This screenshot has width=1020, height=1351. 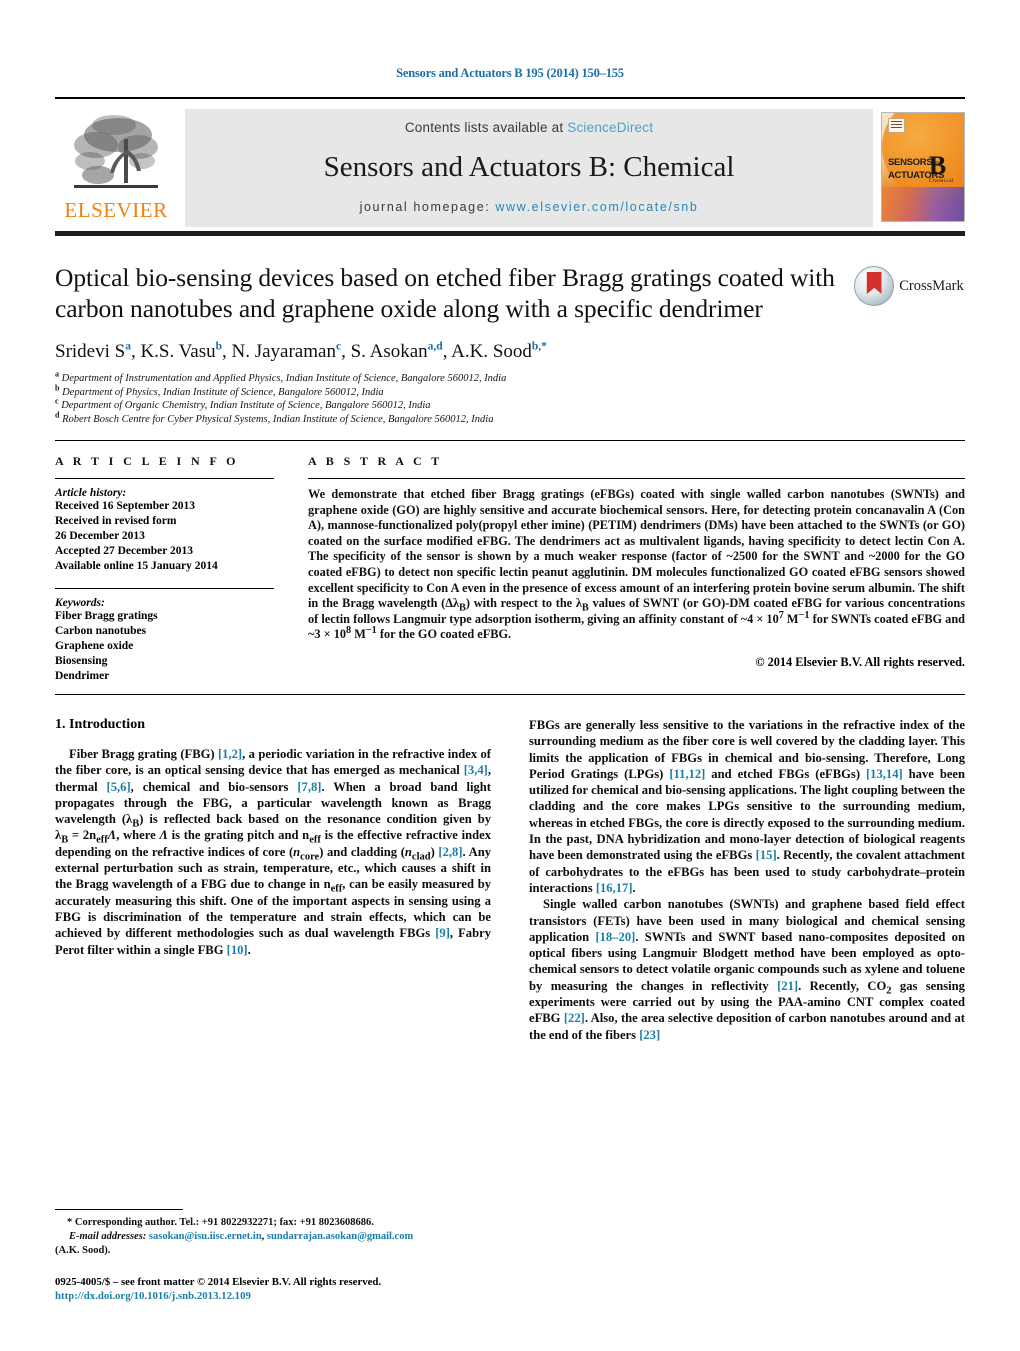 What do you see at coordinates (614, 888) in the screenshot?
I see `citation-ref: [16,17]` at bounding box center [614, 888].